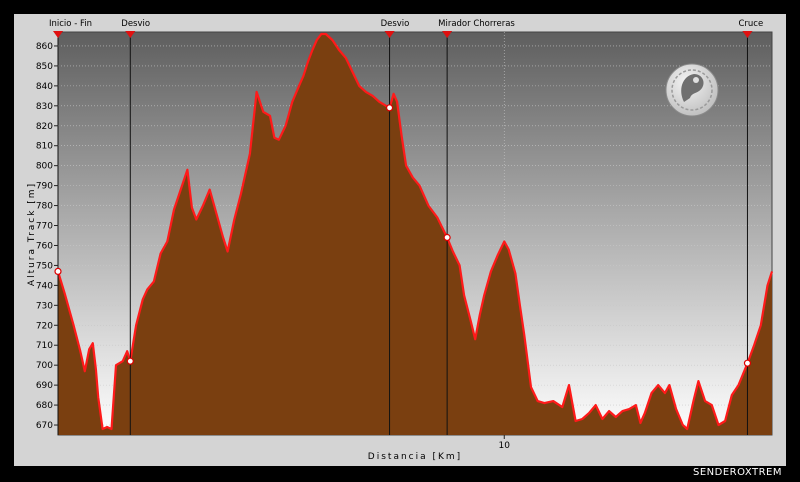  I want to click on y-tick-label: 730, so click(44, 306).